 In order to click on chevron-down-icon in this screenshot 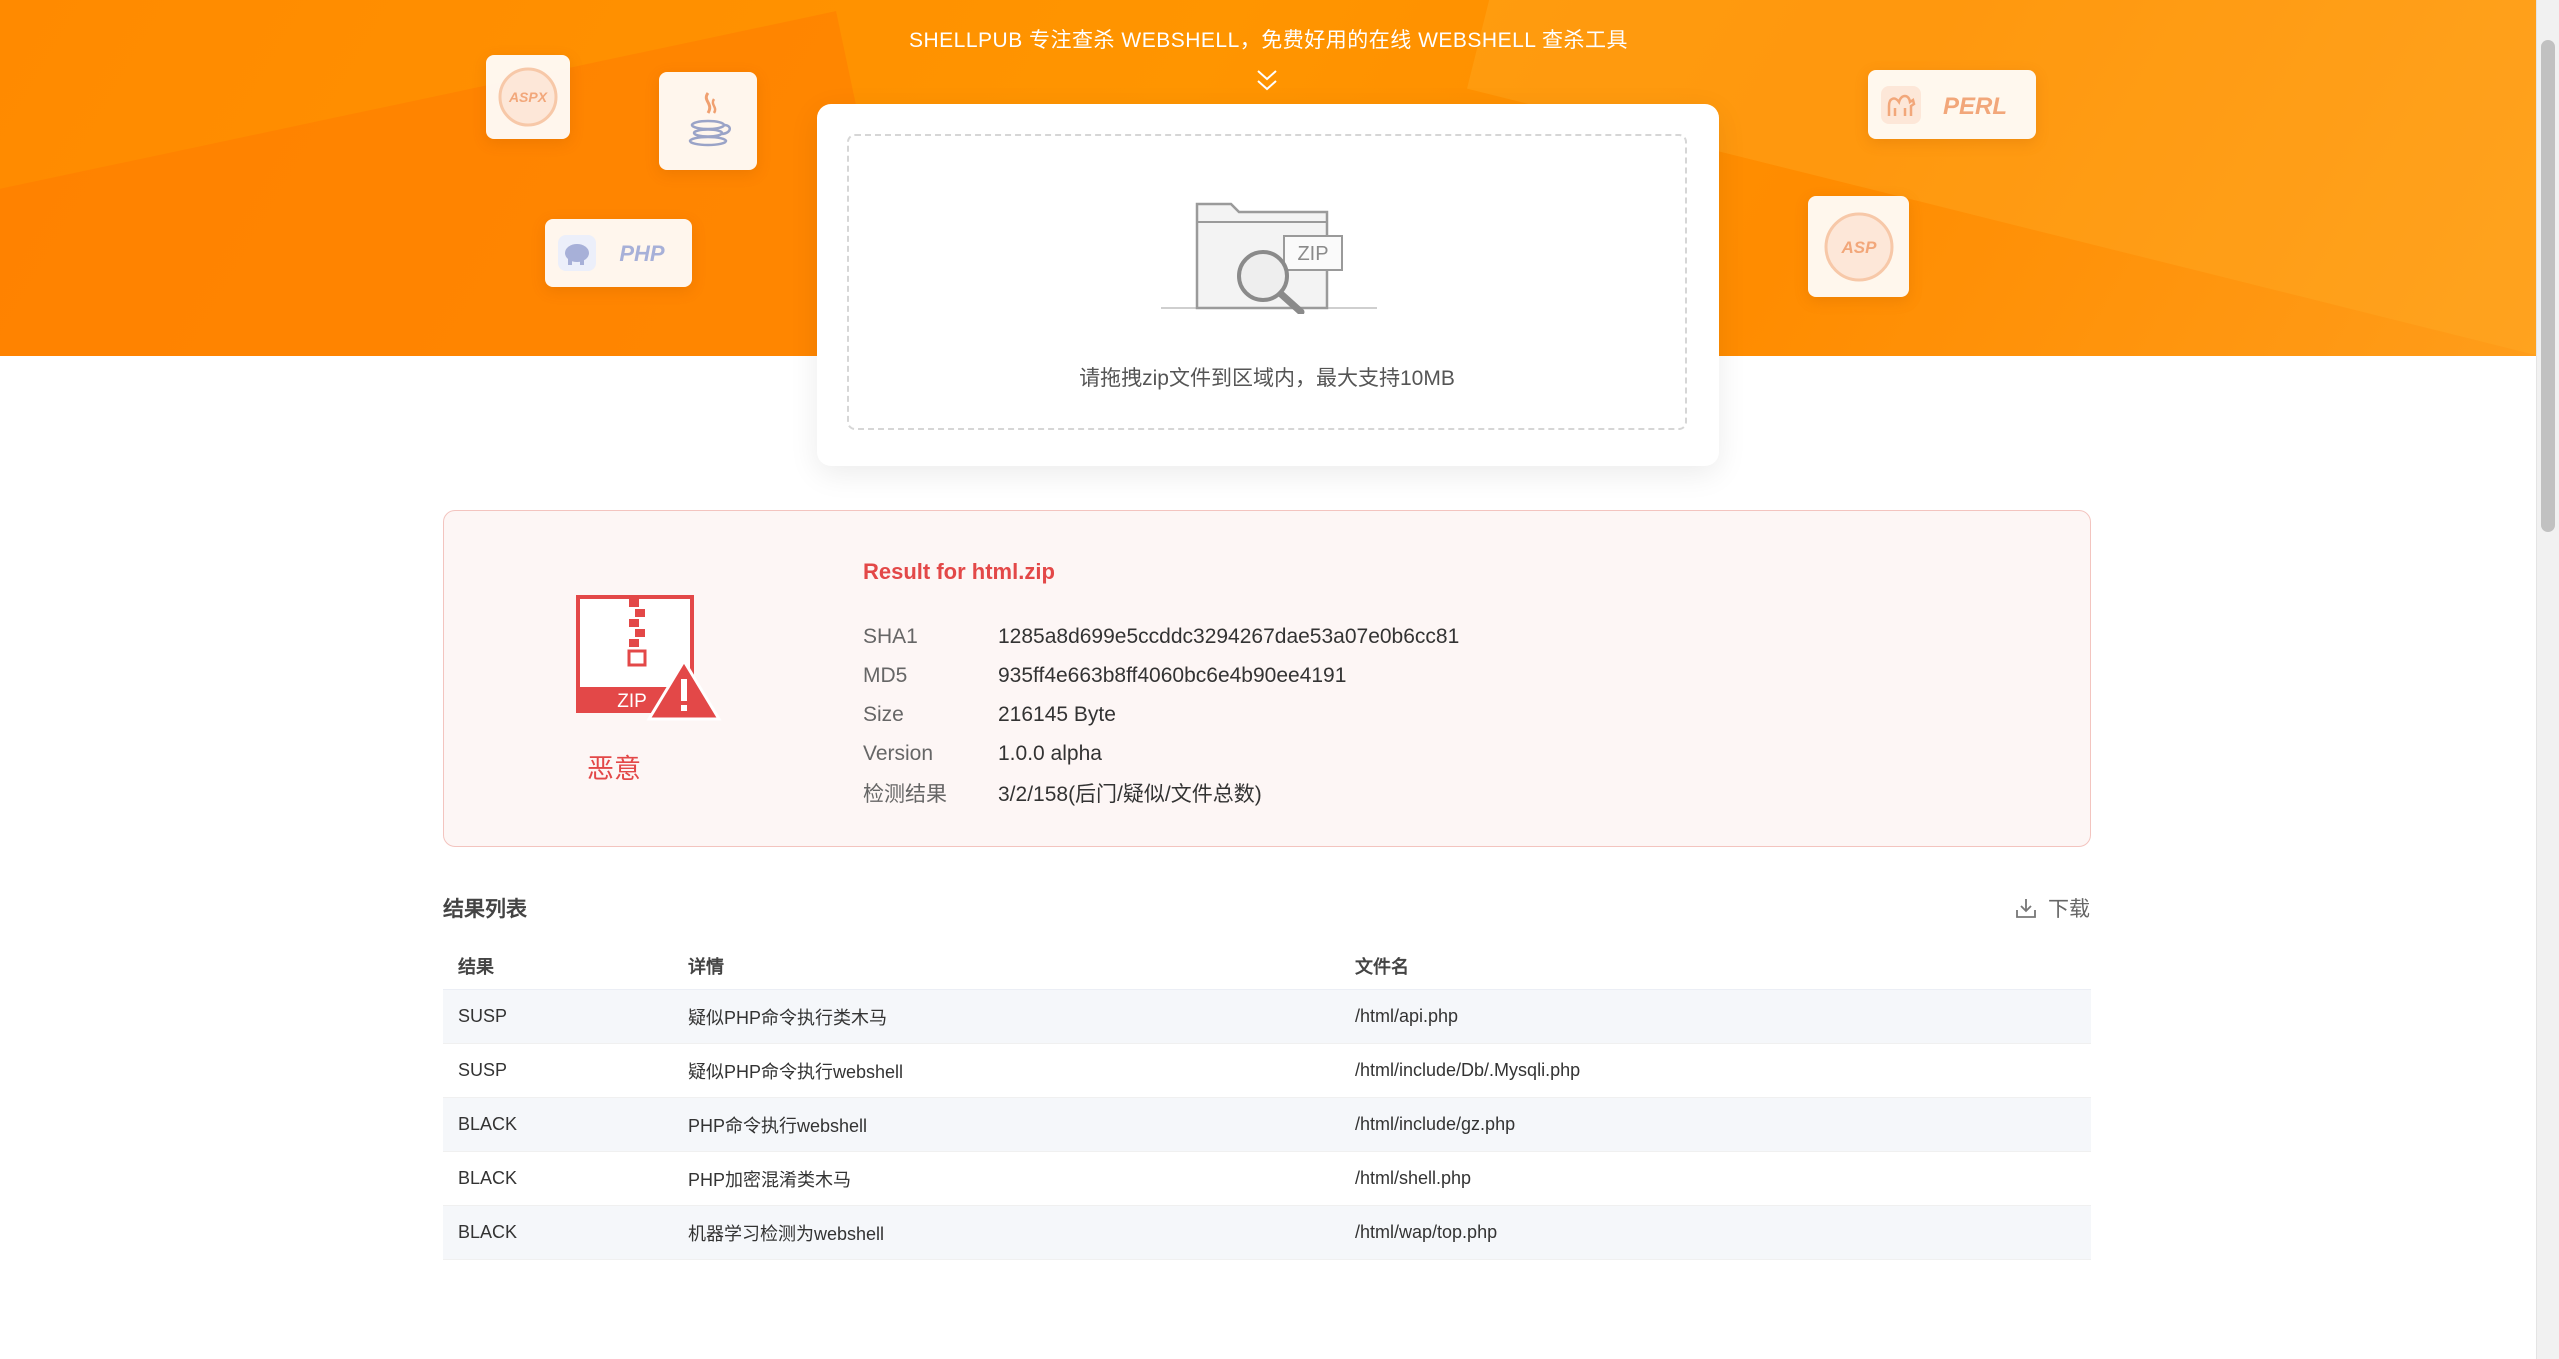, I will do `click(1267, 80)`.